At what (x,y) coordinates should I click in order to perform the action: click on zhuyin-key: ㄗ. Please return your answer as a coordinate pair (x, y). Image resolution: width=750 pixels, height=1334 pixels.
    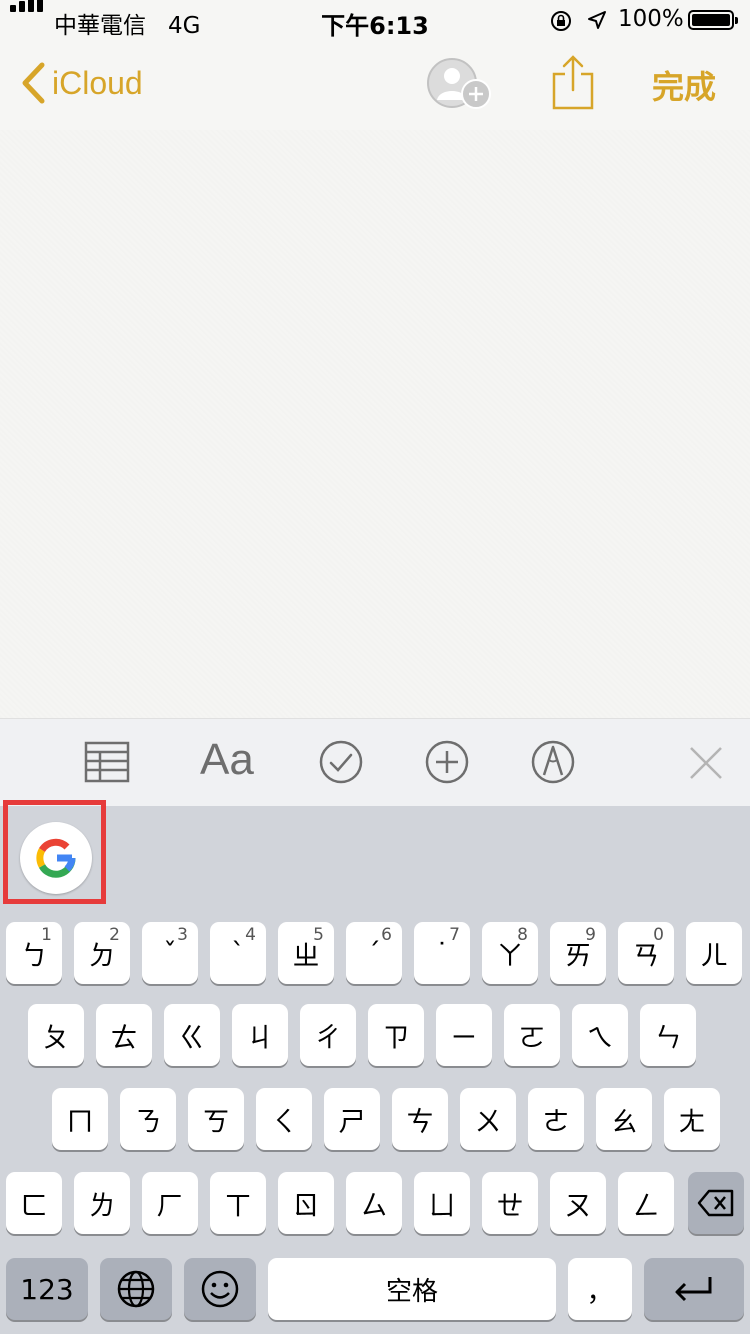
    Looking at the image, I should click on (396, 1035).